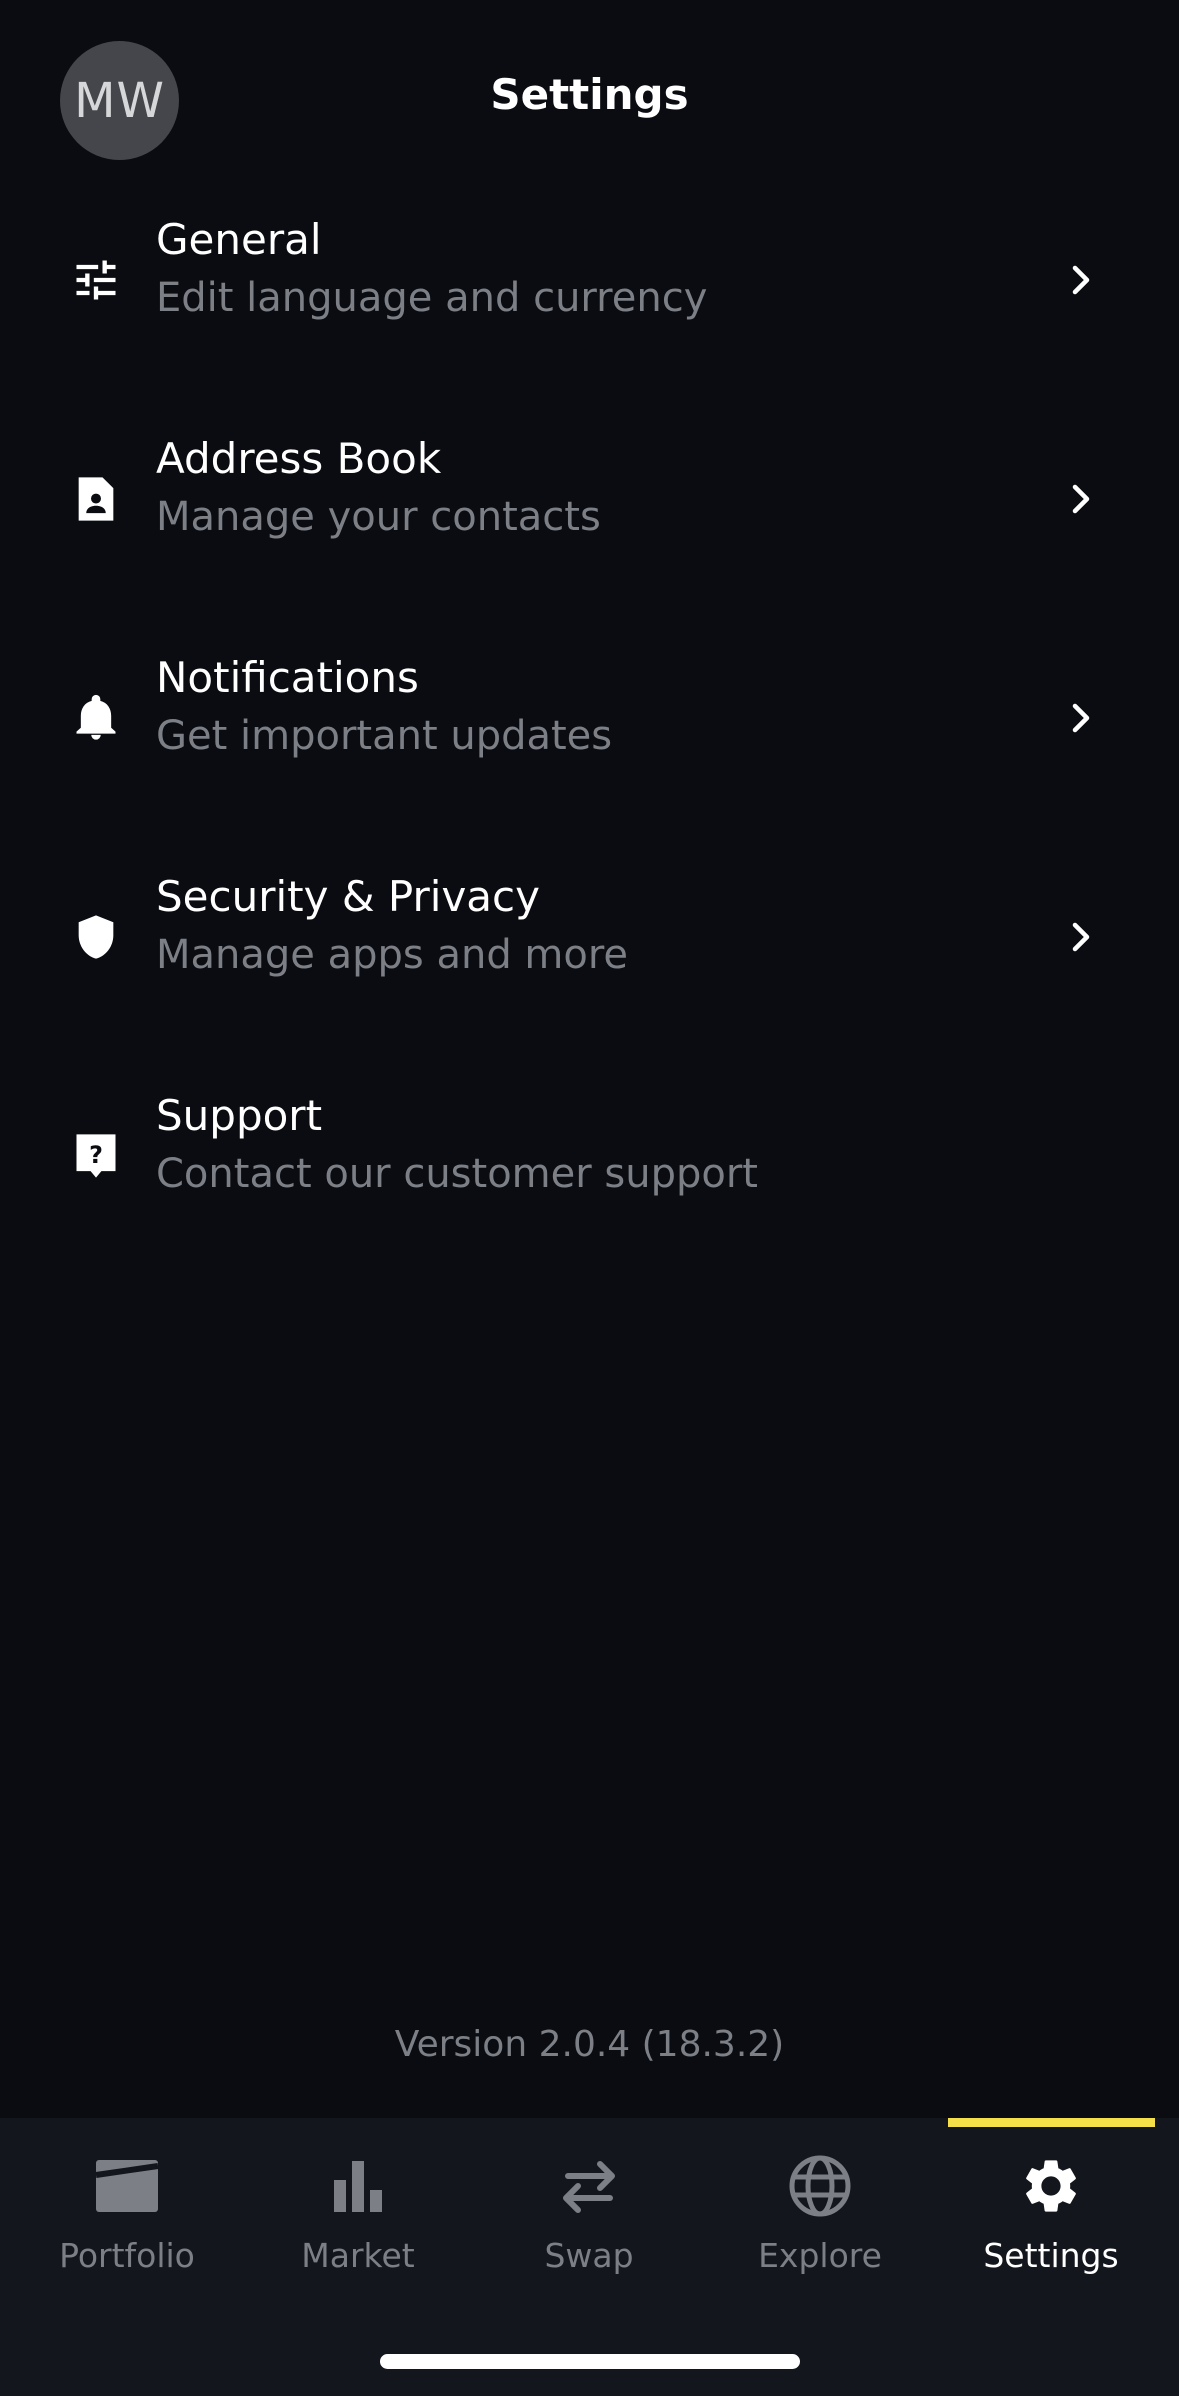  What do you see at coordinates (820, 2186) in the screenshot?
I see `globe-icon` at bounding box center [820, 2186].